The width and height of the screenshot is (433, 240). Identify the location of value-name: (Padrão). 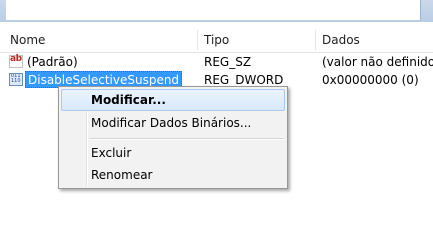
(52, 62).